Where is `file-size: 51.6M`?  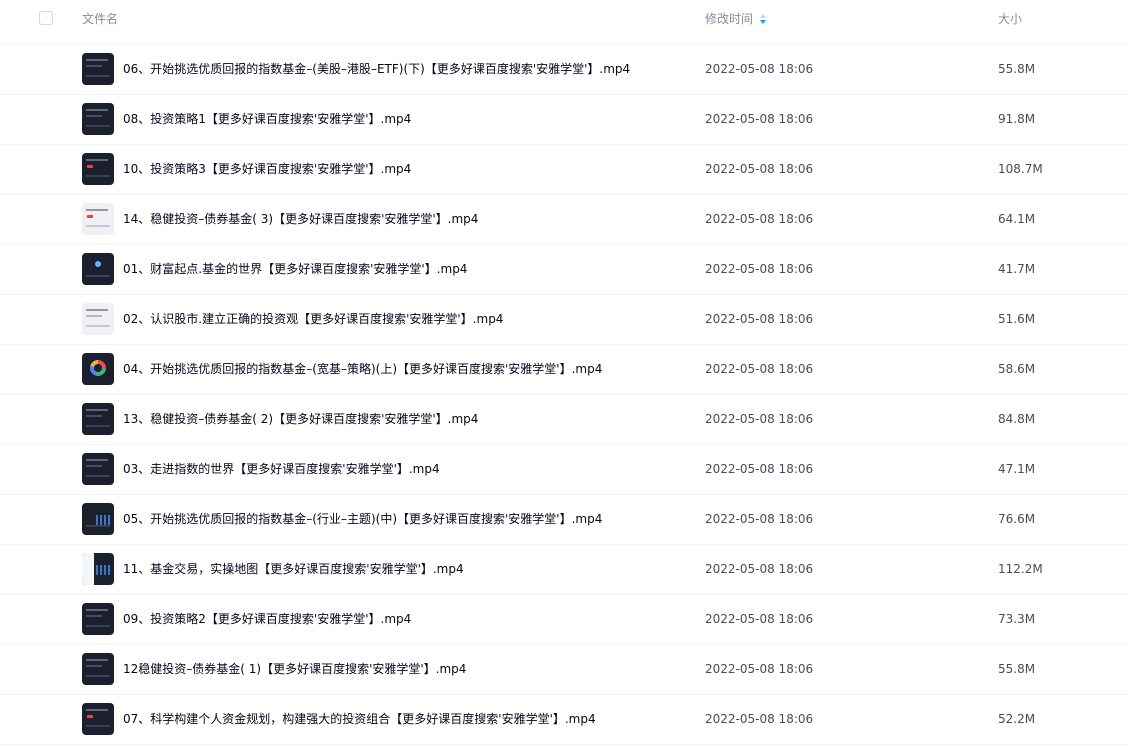
file-size: 51.6M is located at coordinates (1017, 319).